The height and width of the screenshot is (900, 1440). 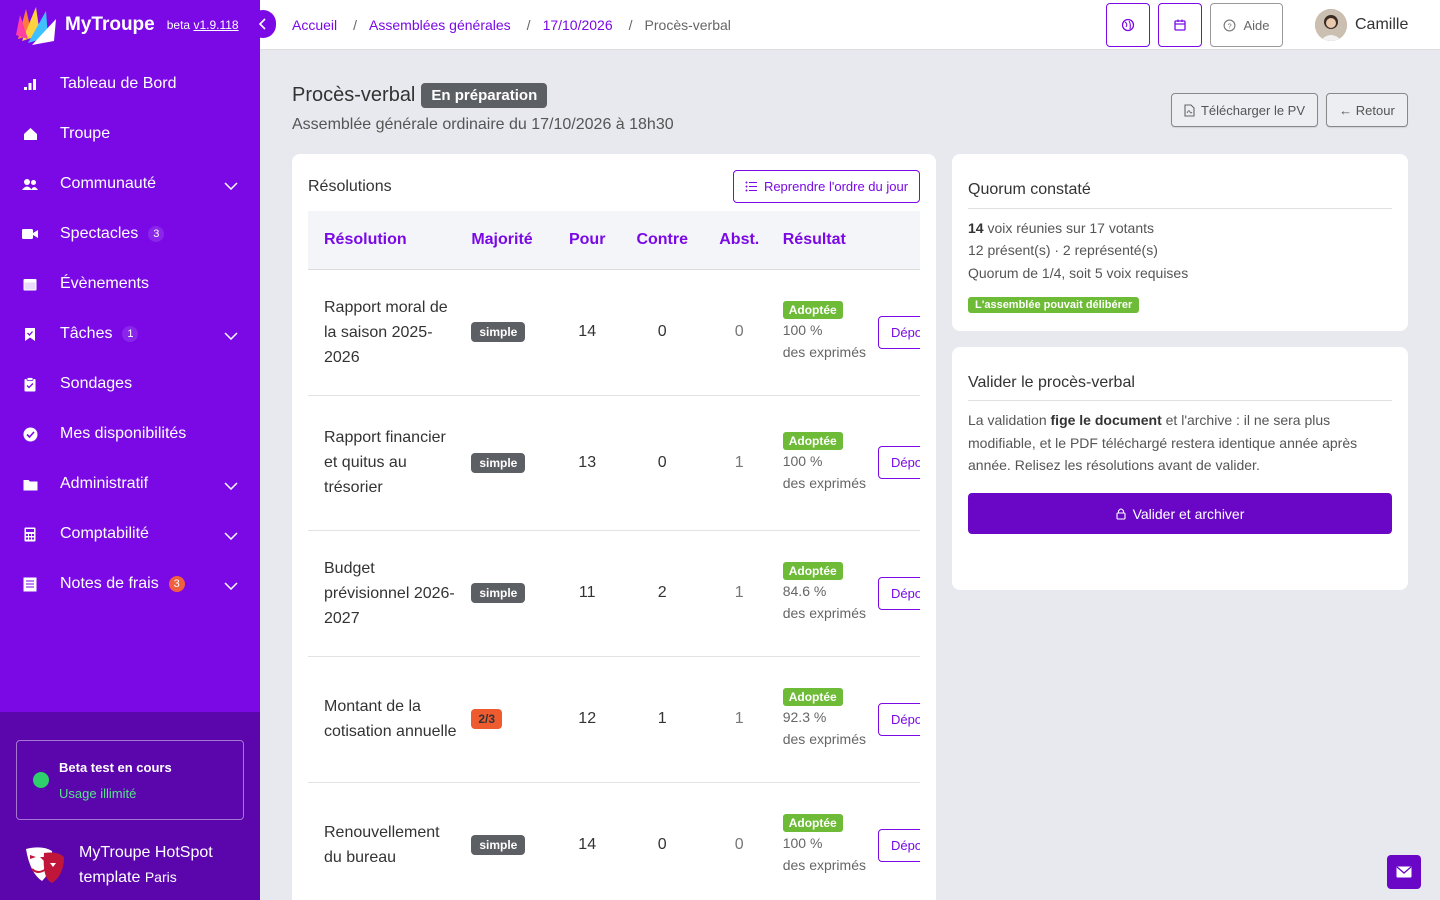 I want to click on quorum-present-text: voix réunies sur 17 votants, so click(x=1070, y=228).